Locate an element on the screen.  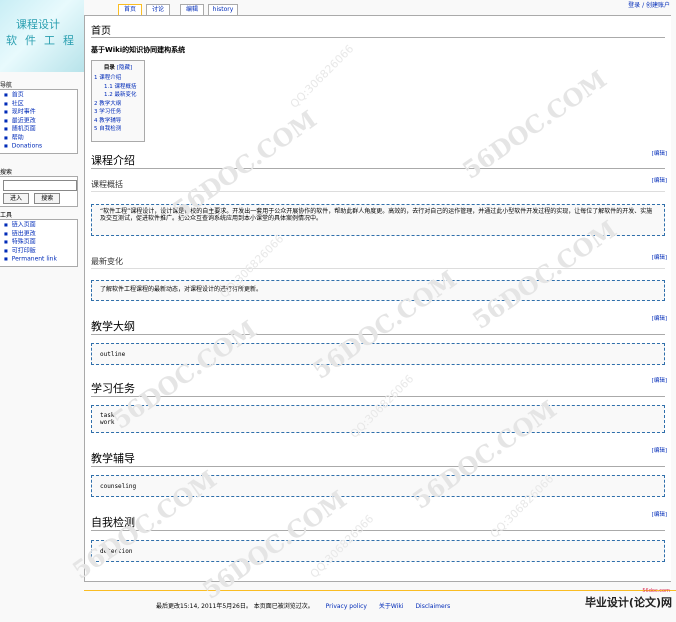
section-heading-intro: 课程介绍 is located at coordinates (113, 160).